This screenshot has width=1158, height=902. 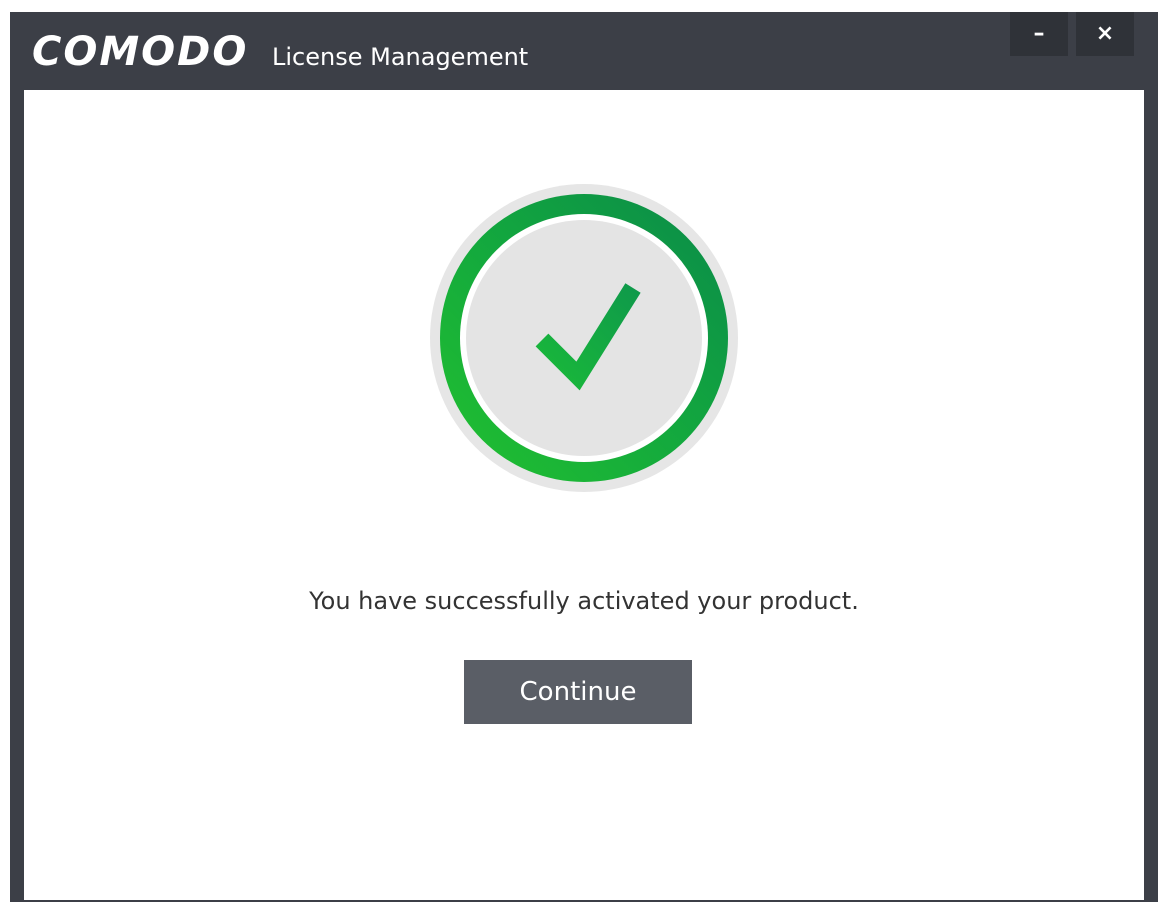 I want to click on success-checkmark-icon, so click(x=584, y=338).